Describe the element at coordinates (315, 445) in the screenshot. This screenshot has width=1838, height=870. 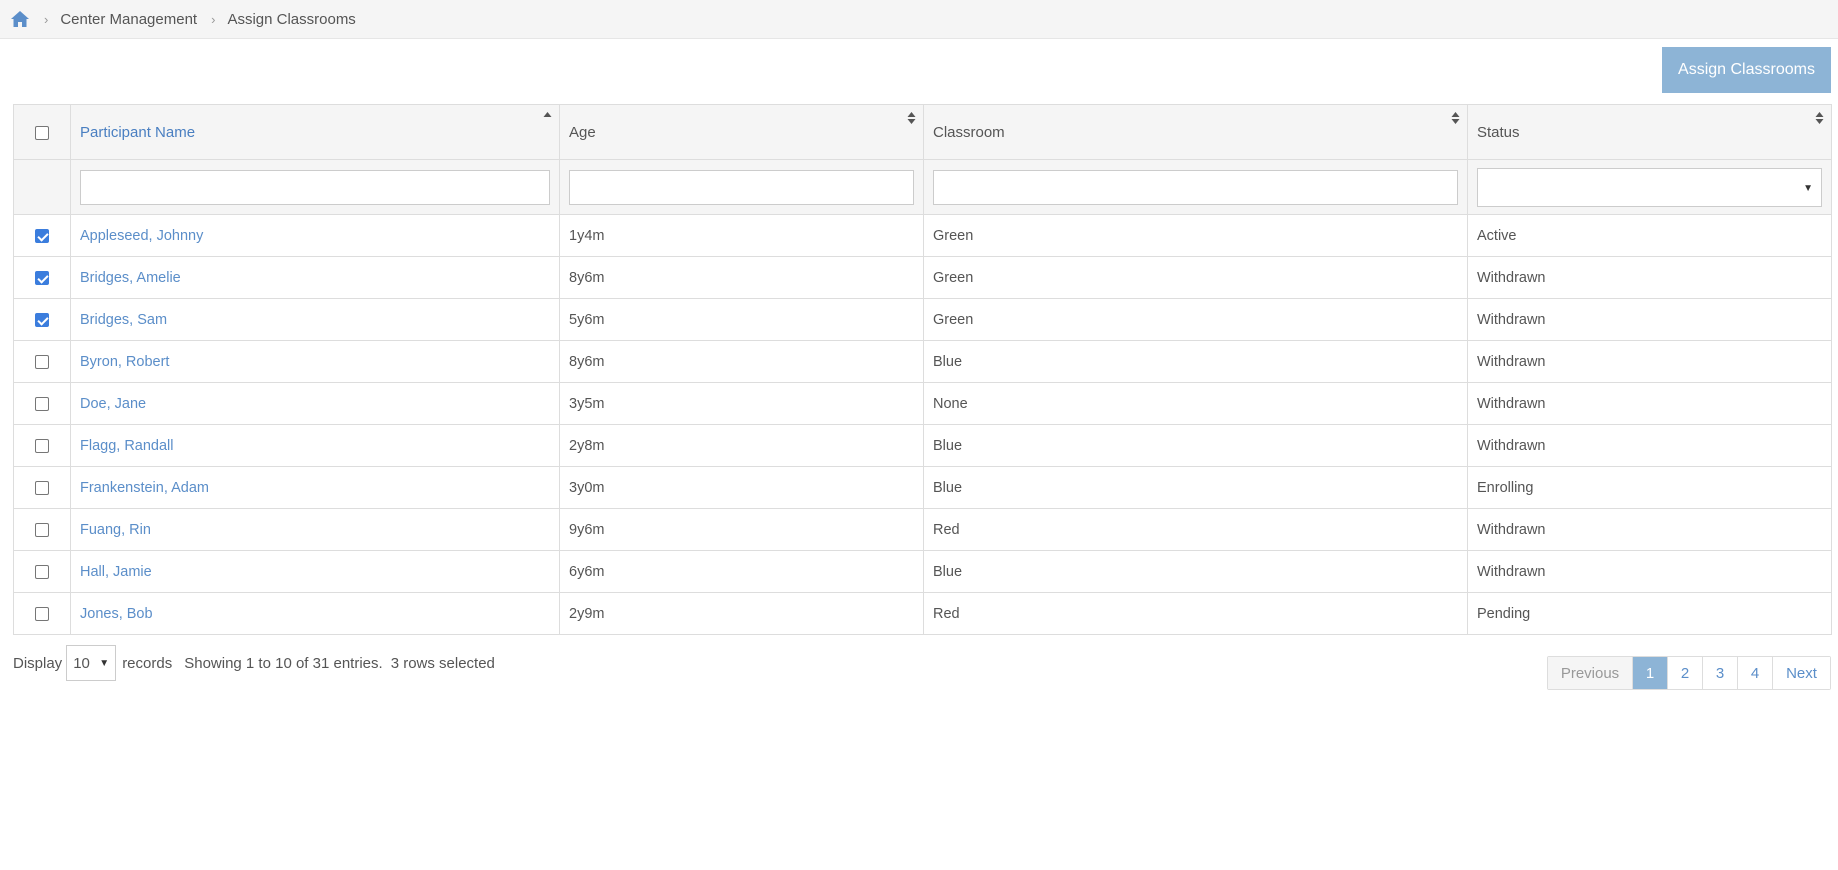
I see `participant-name-link: Flagg, Randall` at that location.